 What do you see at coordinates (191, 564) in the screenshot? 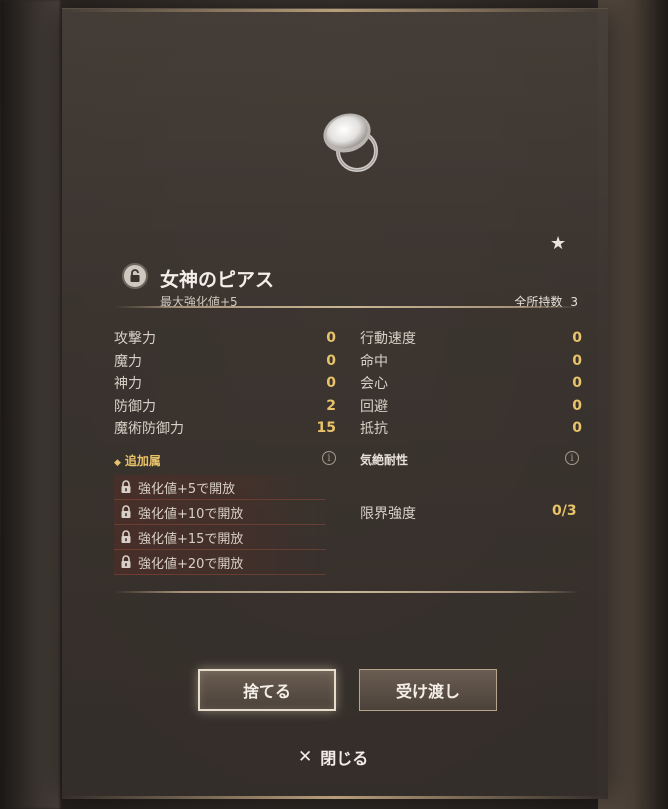
I see `lock-condition: 強化値+20で開放` at bounding box center [191, 564].